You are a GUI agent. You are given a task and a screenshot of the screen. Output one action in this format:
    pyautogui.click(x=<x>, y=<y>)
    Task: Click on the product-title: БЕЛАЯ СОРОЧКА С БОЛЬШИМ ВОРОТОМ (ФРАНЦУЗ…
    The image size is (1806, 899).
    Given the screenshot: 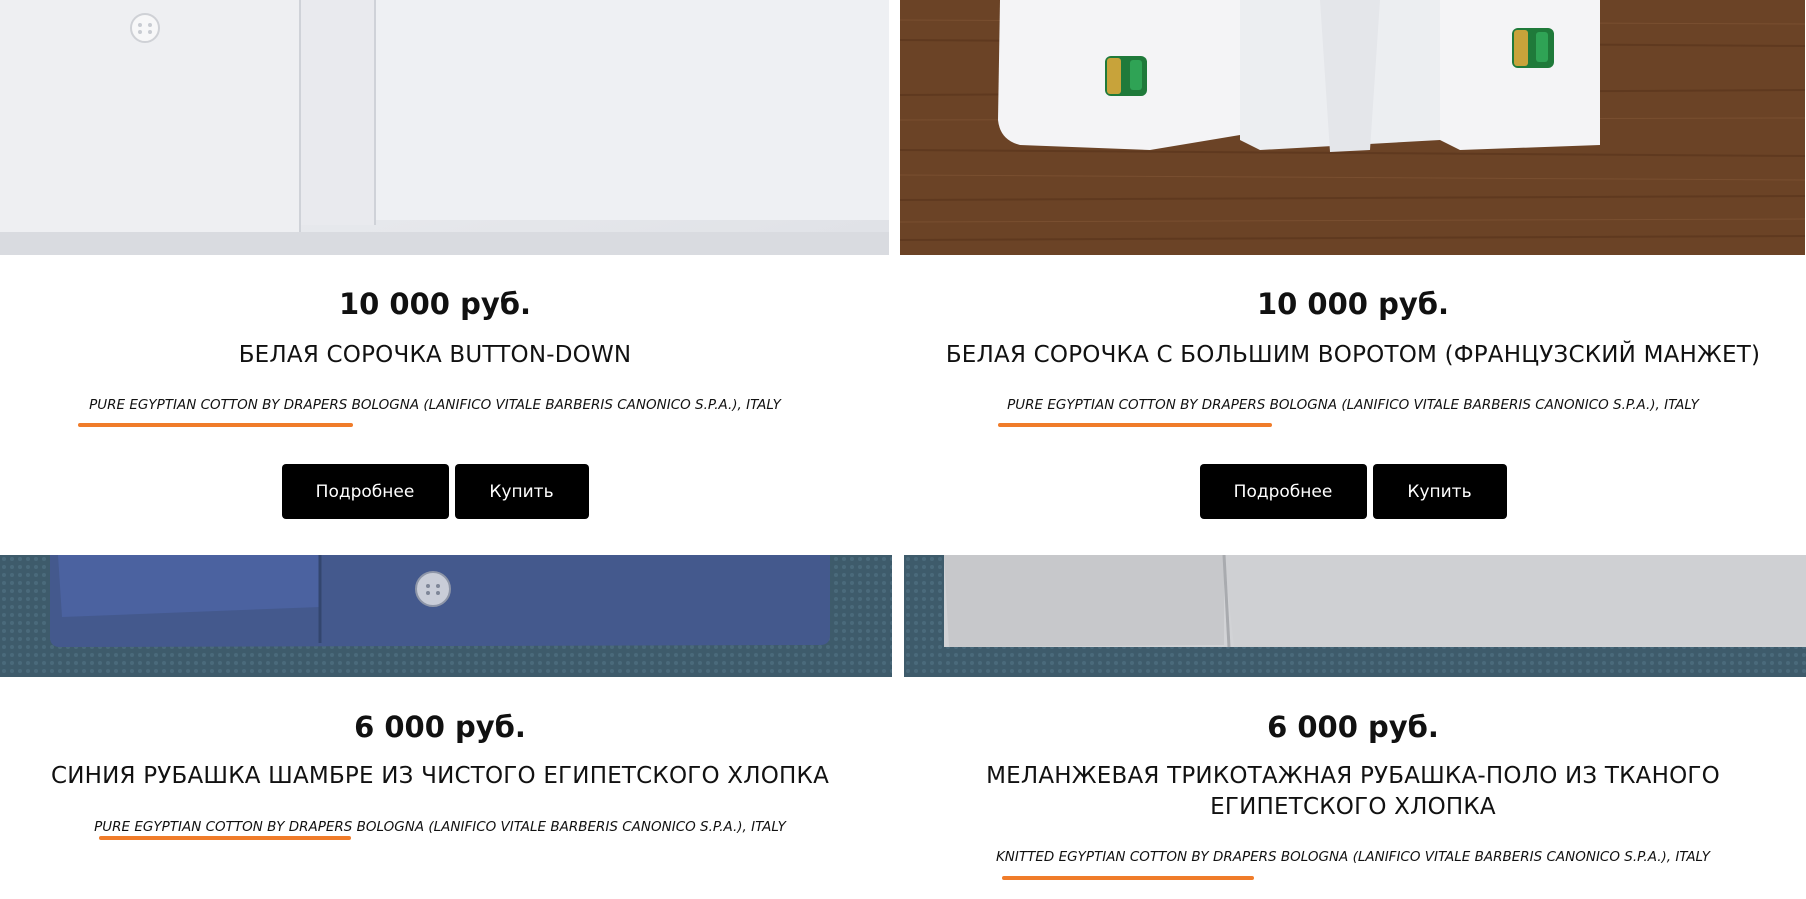 What is the action you would take?
    pyautogui.click(x=1353, y=355)
    